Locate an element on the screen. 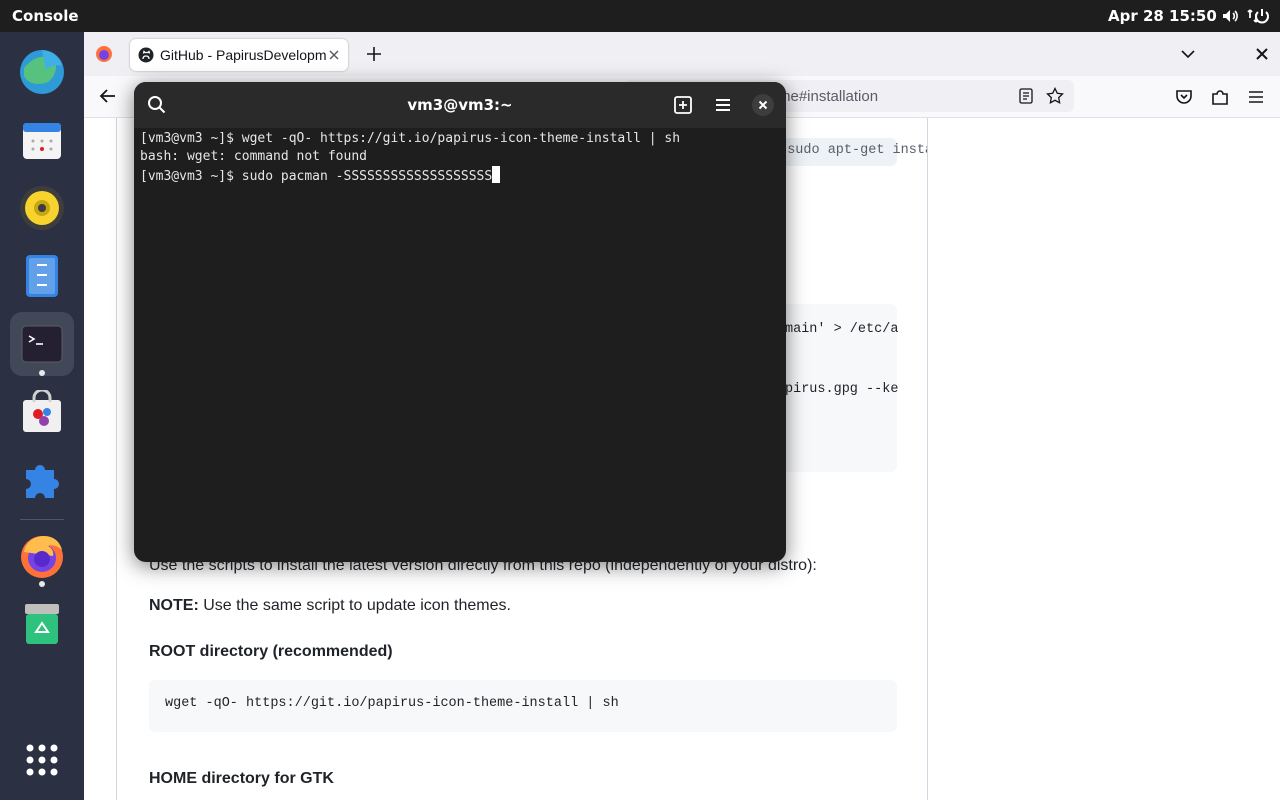 This screenshot has width=1280, height=800. back-arrow-icon is located at coordinates (108, 96).